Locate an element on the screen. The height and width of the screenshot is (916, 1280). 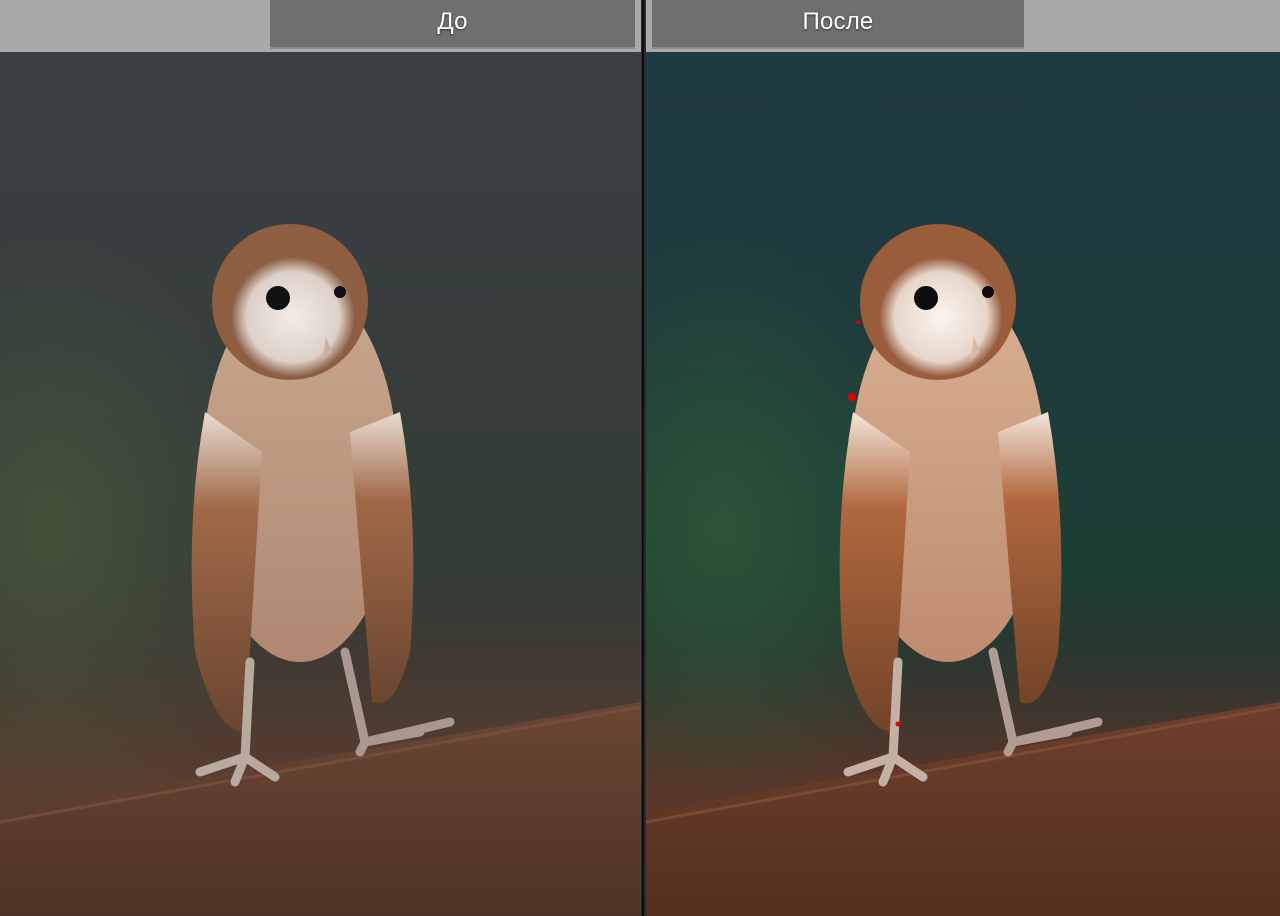
before-label: До is located at coordinates (452, 24).